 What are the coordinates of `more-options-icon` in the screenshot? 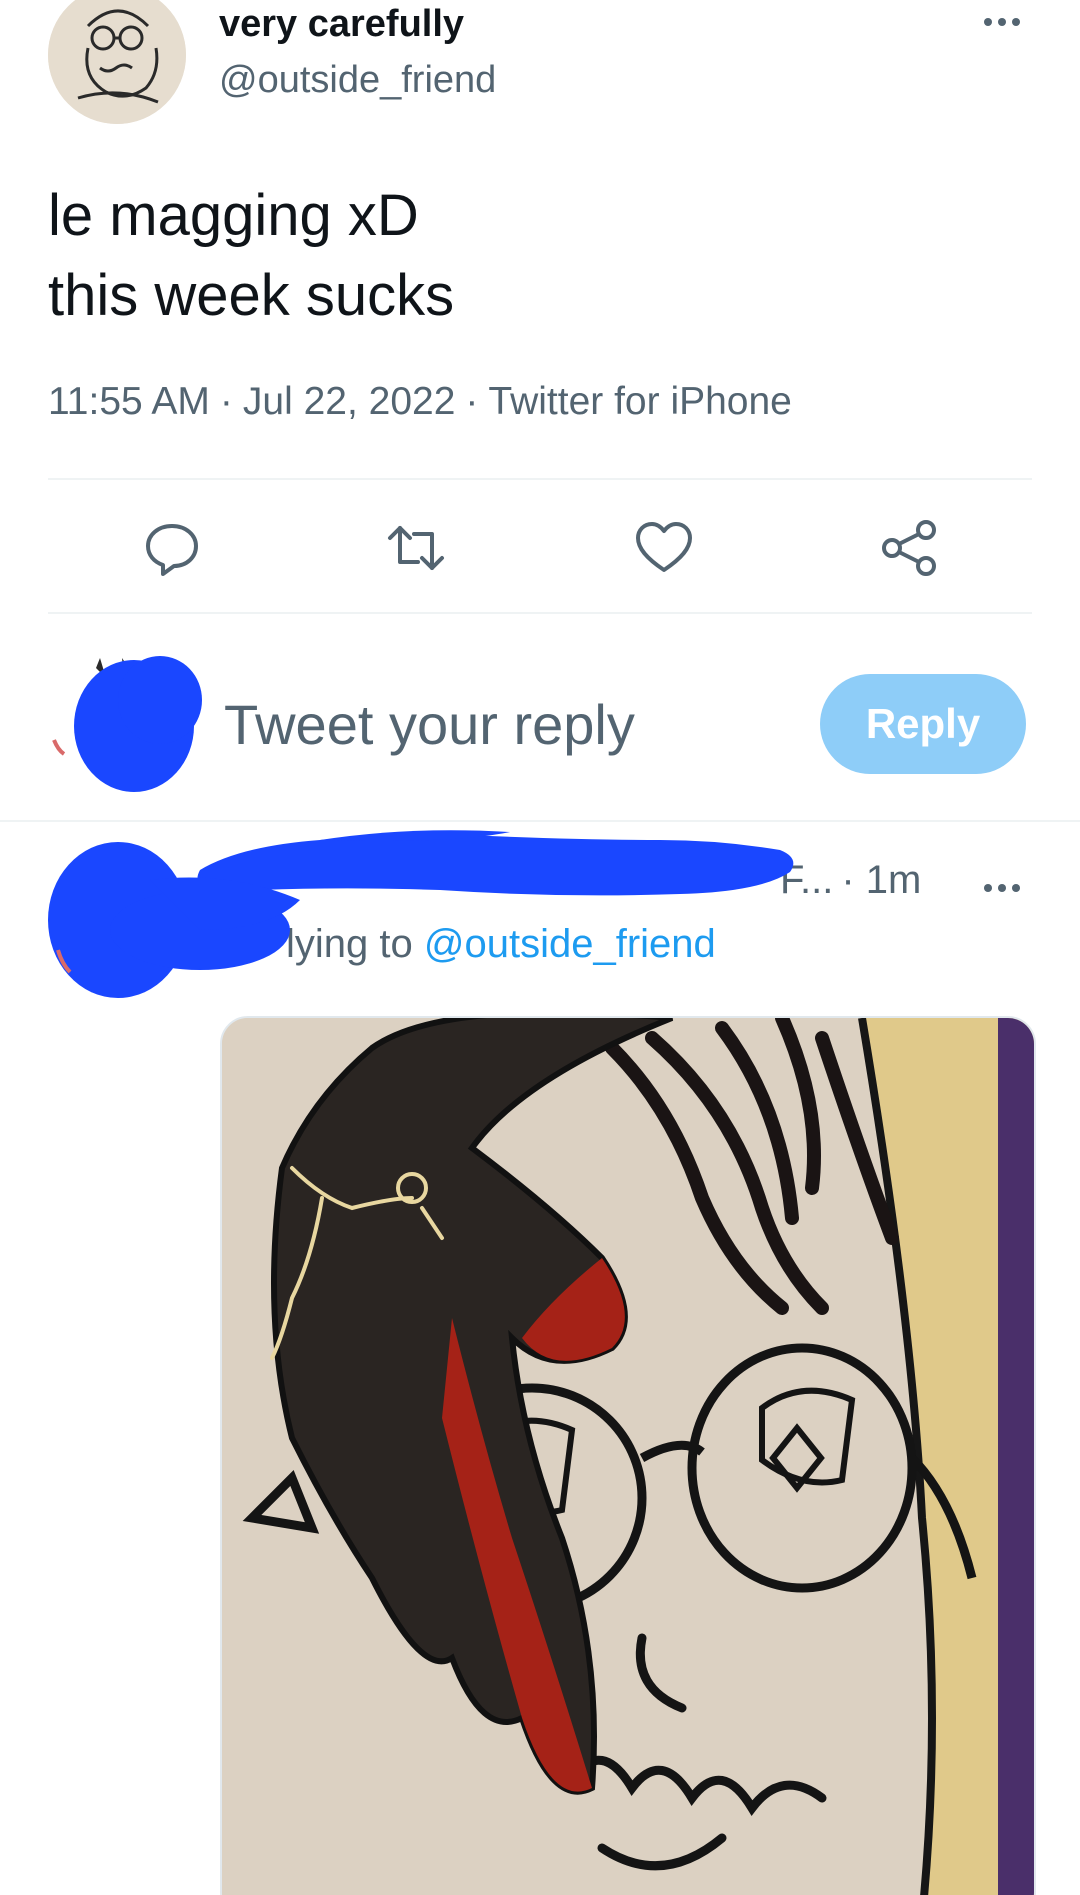 It's located at (1006, 22).